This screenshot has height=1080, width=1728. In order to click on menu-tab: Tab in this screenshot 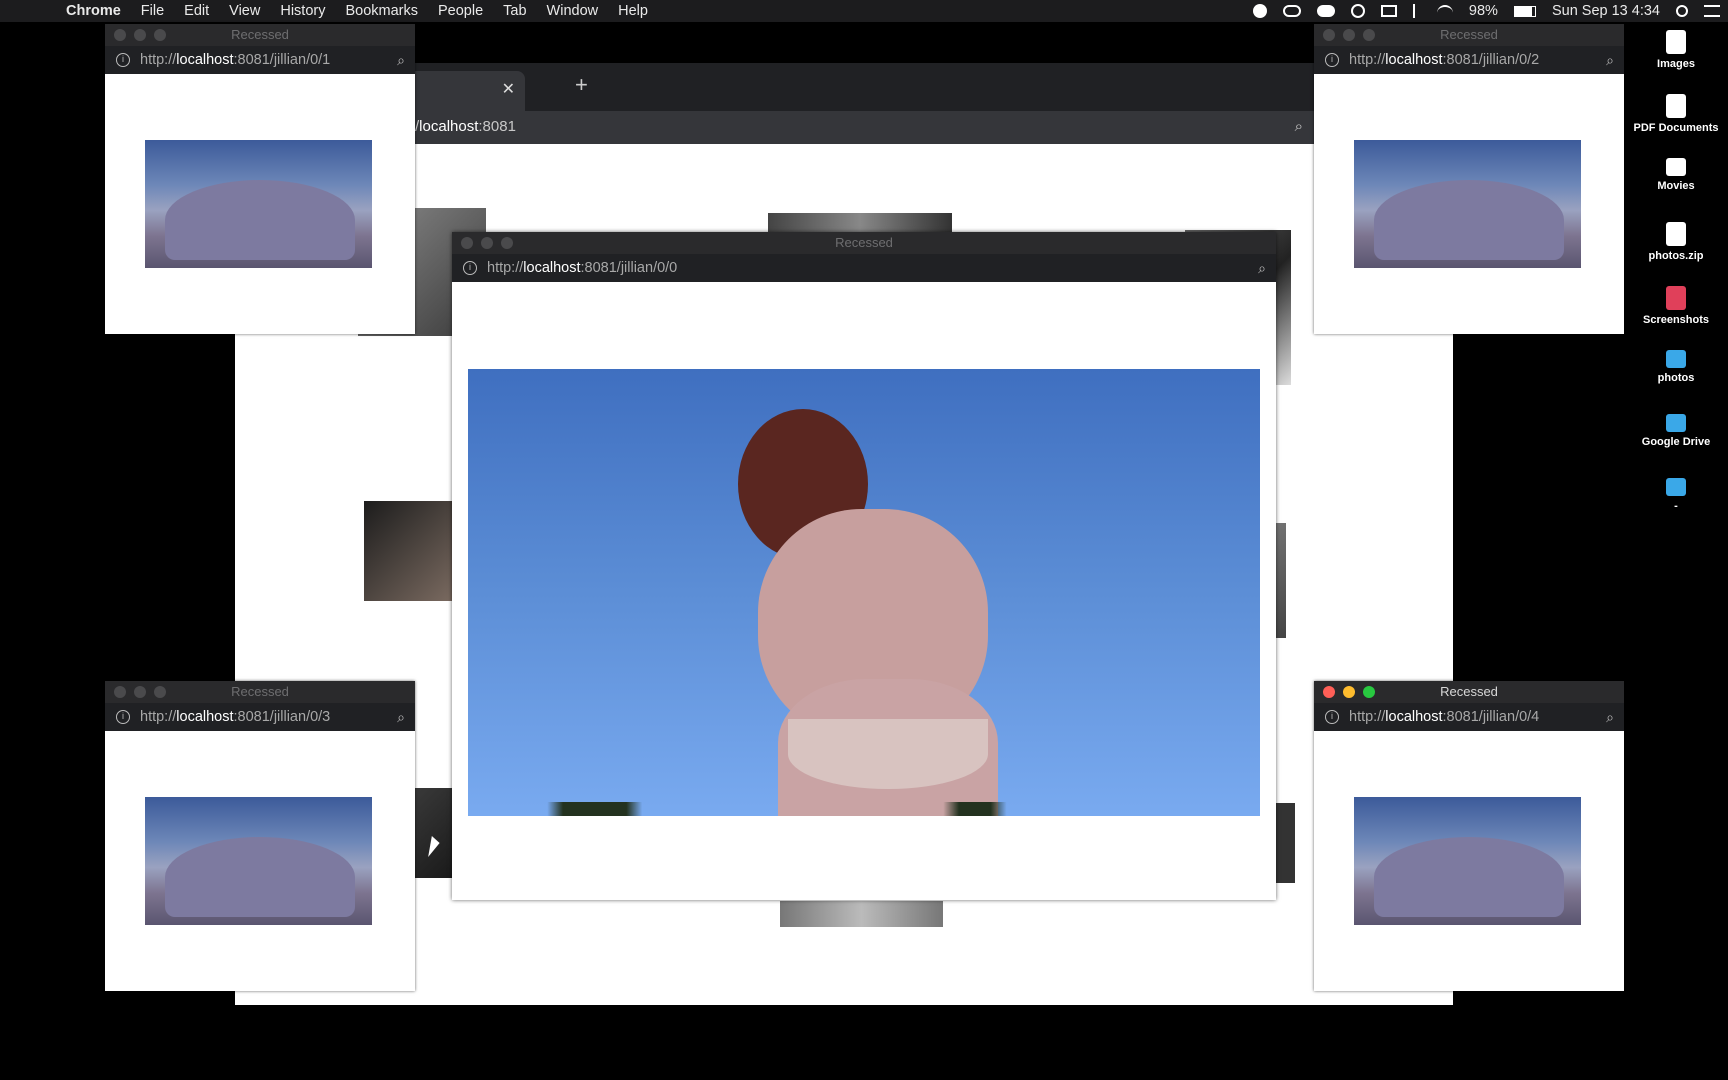, I will do `click(514, 11)`.